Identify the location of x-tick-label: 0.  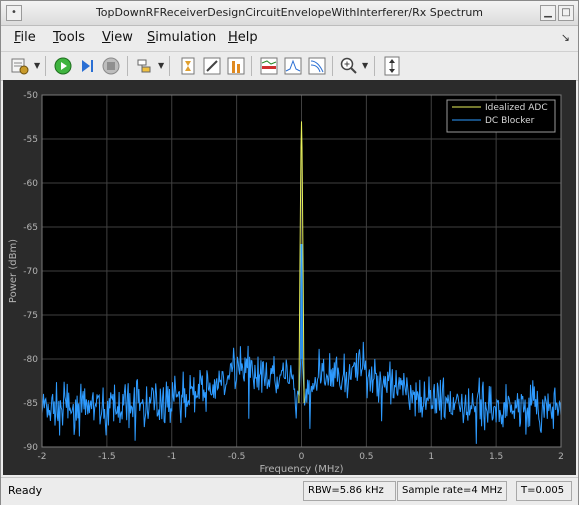
(302, 457).